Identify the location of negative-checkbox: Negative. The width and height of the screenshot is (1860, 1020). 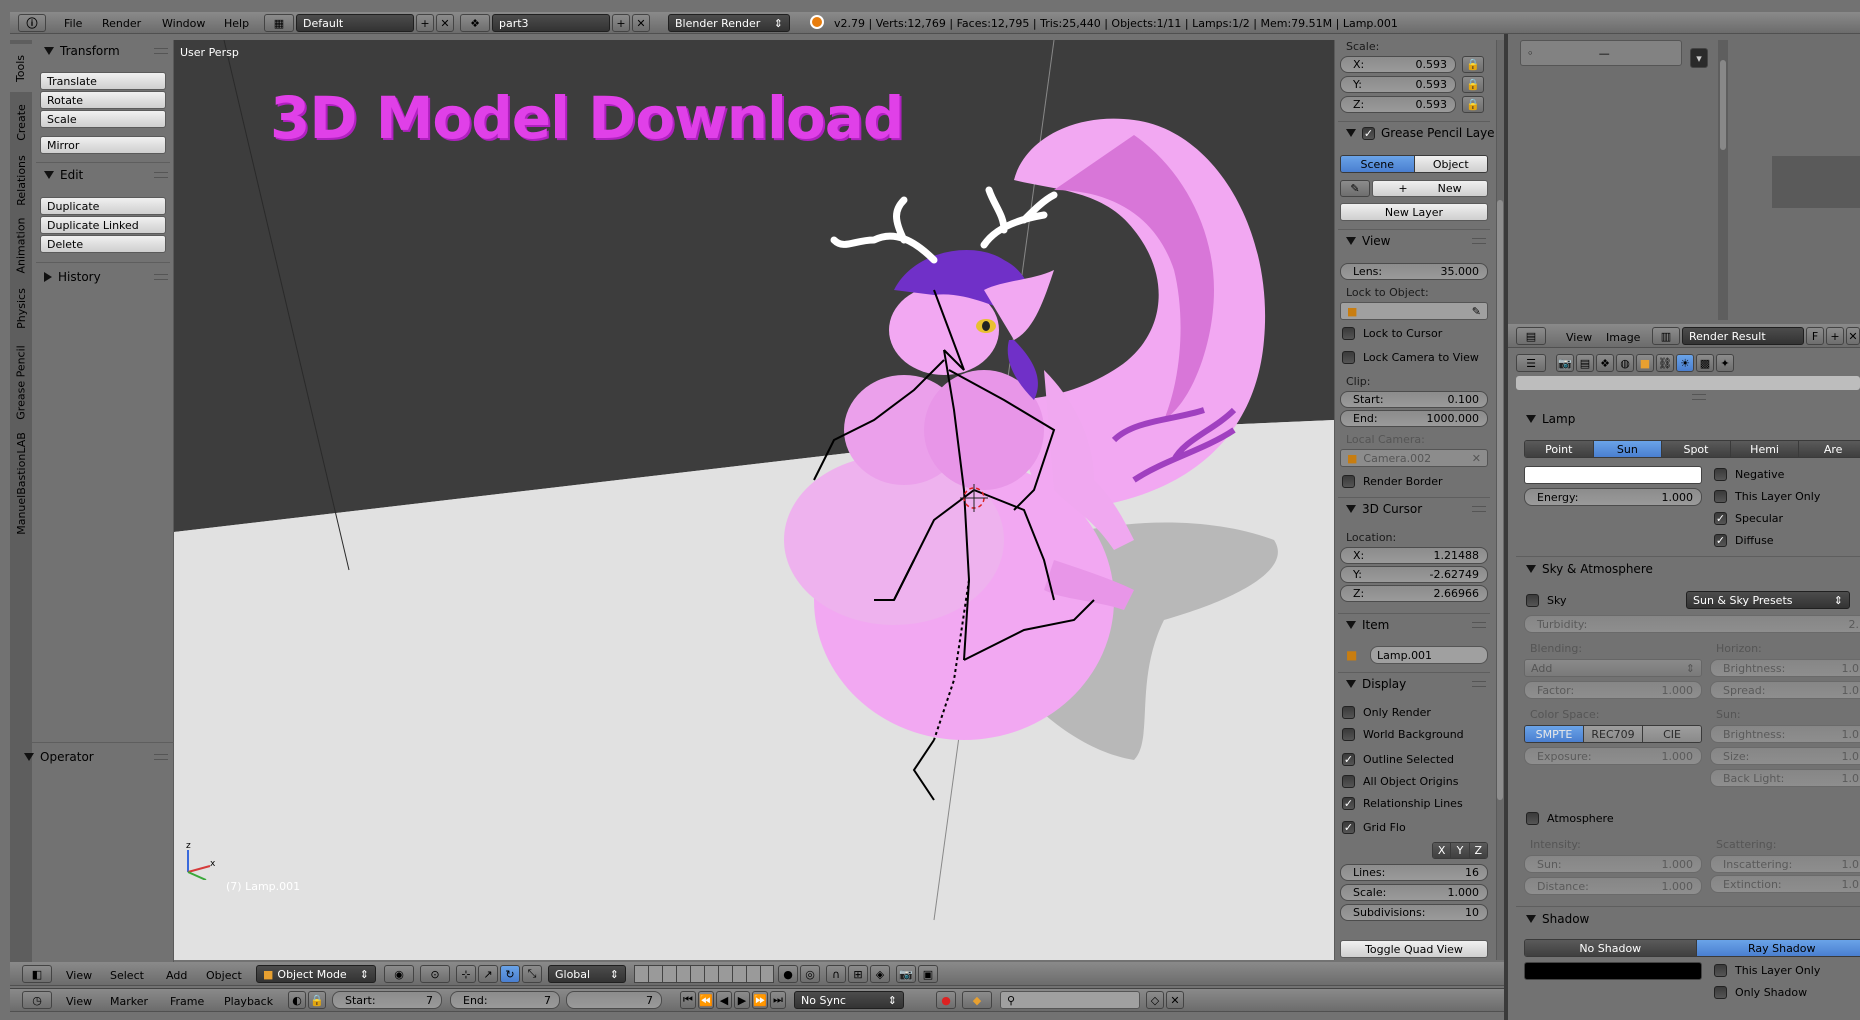
(1749, 474).